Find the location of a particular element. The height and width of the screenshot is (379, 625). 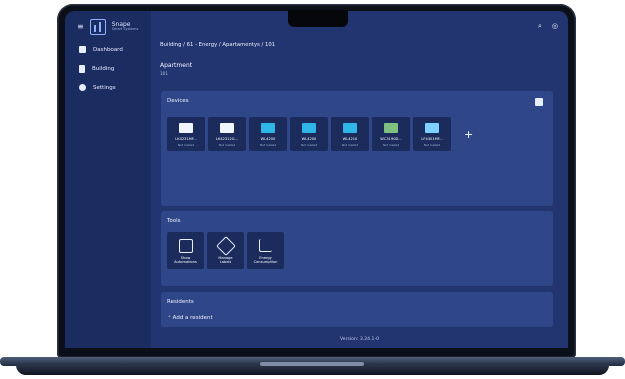

device-card: WC3190D... Not loaded is located at coordinates (391, 134).